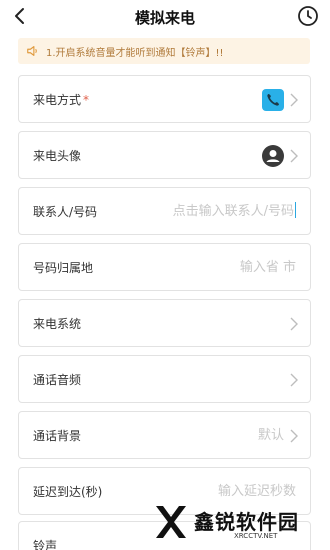  I want to click on phone-icon, so click(273, 100).